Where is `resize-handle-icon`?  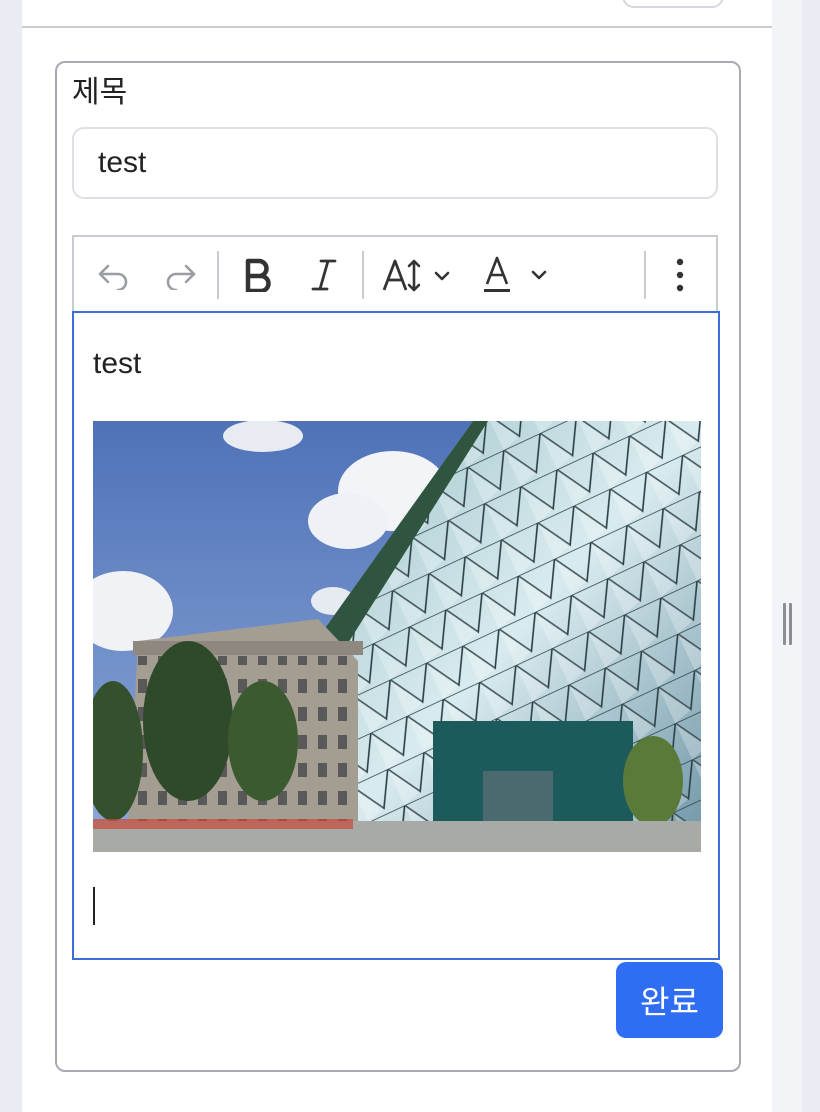 resize-handle-icon is located at coordinates (788, 624).